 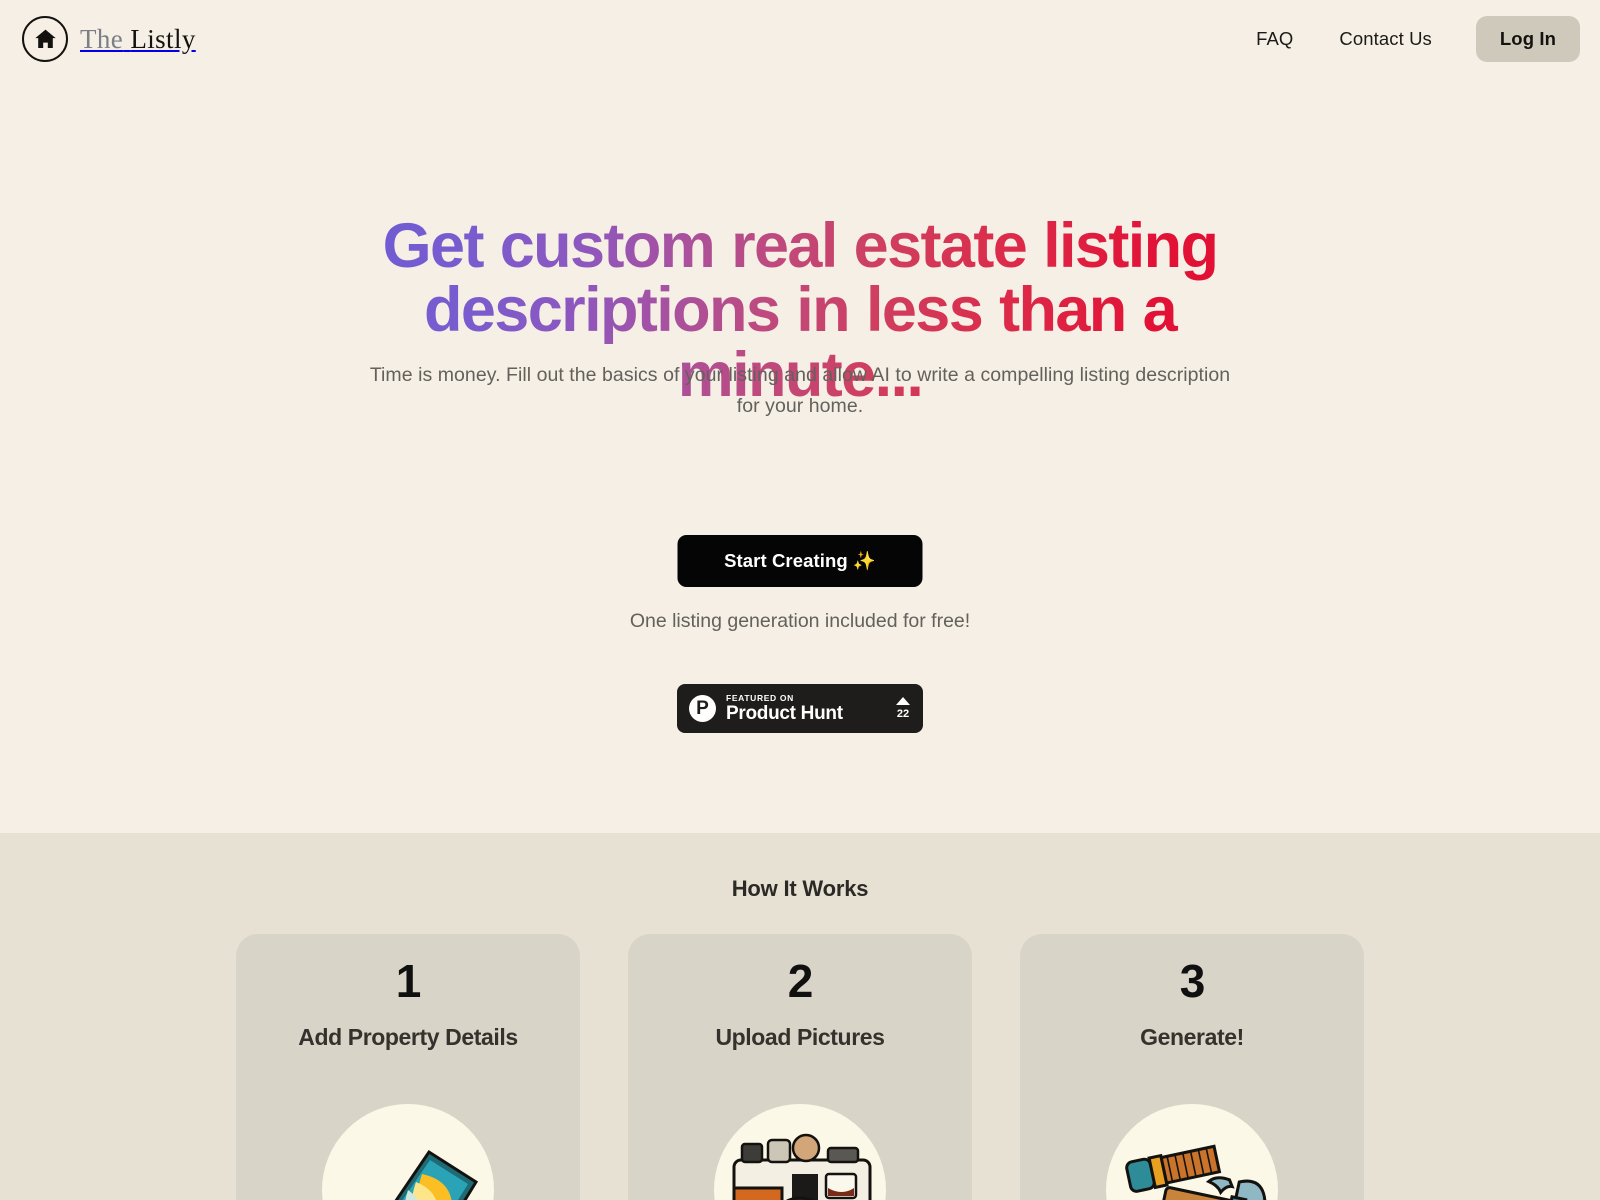 What do you see at coordinates (1385, 39) in the screenshot?
I see `nav-item-contact-us: Contact Us` at bounding box center [1385, 39].